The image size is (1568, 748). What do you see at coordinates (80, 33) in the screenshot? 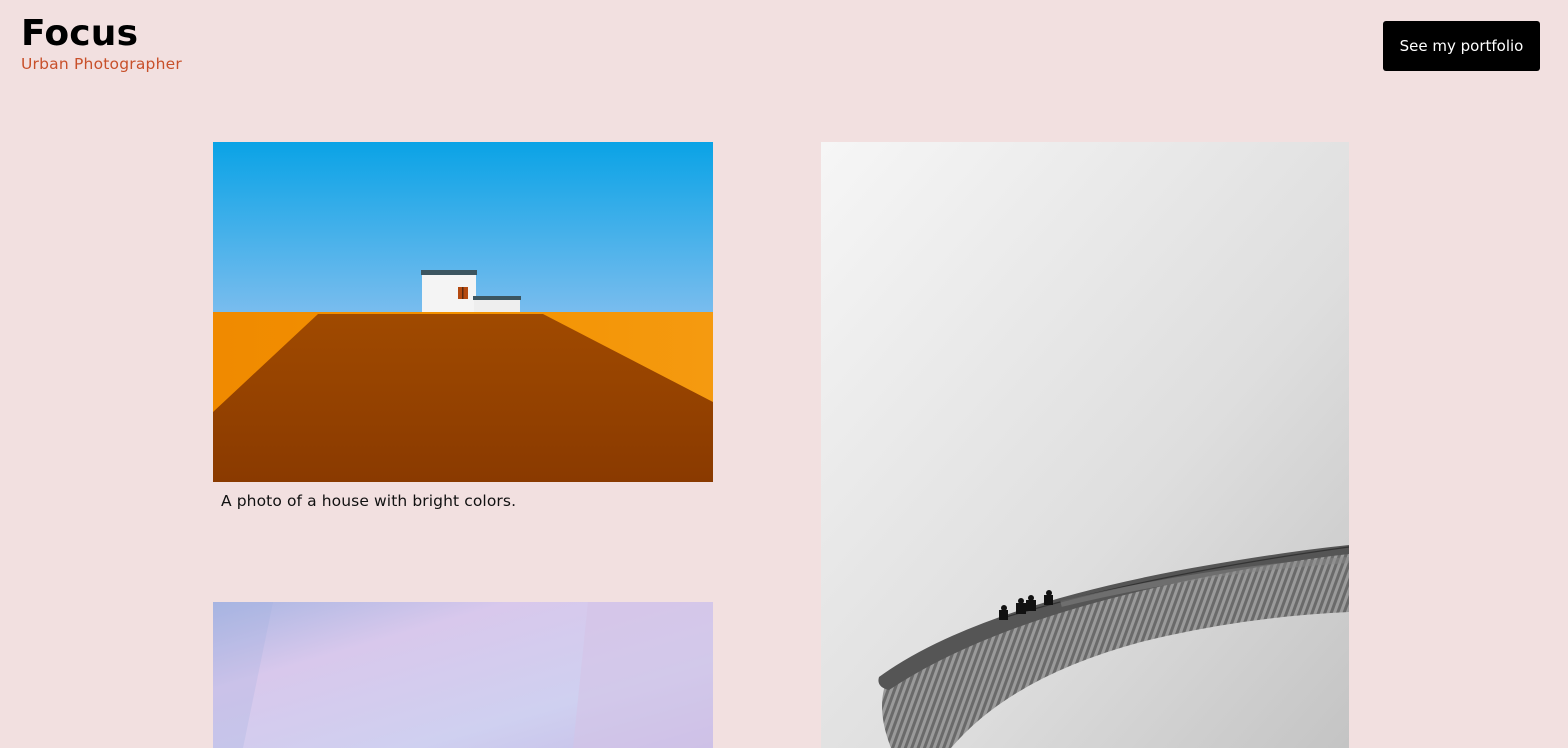
I see `site-title: Focus` at bounding box center [80, 33].